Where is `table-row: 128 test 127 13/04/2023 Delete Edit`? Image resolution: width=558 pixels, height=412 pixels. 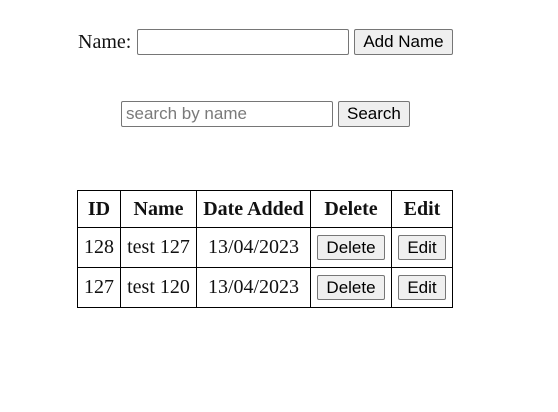 table-row: 128 test 127 13/04/2023 Delete Edit is located at coordinates (265, 247).